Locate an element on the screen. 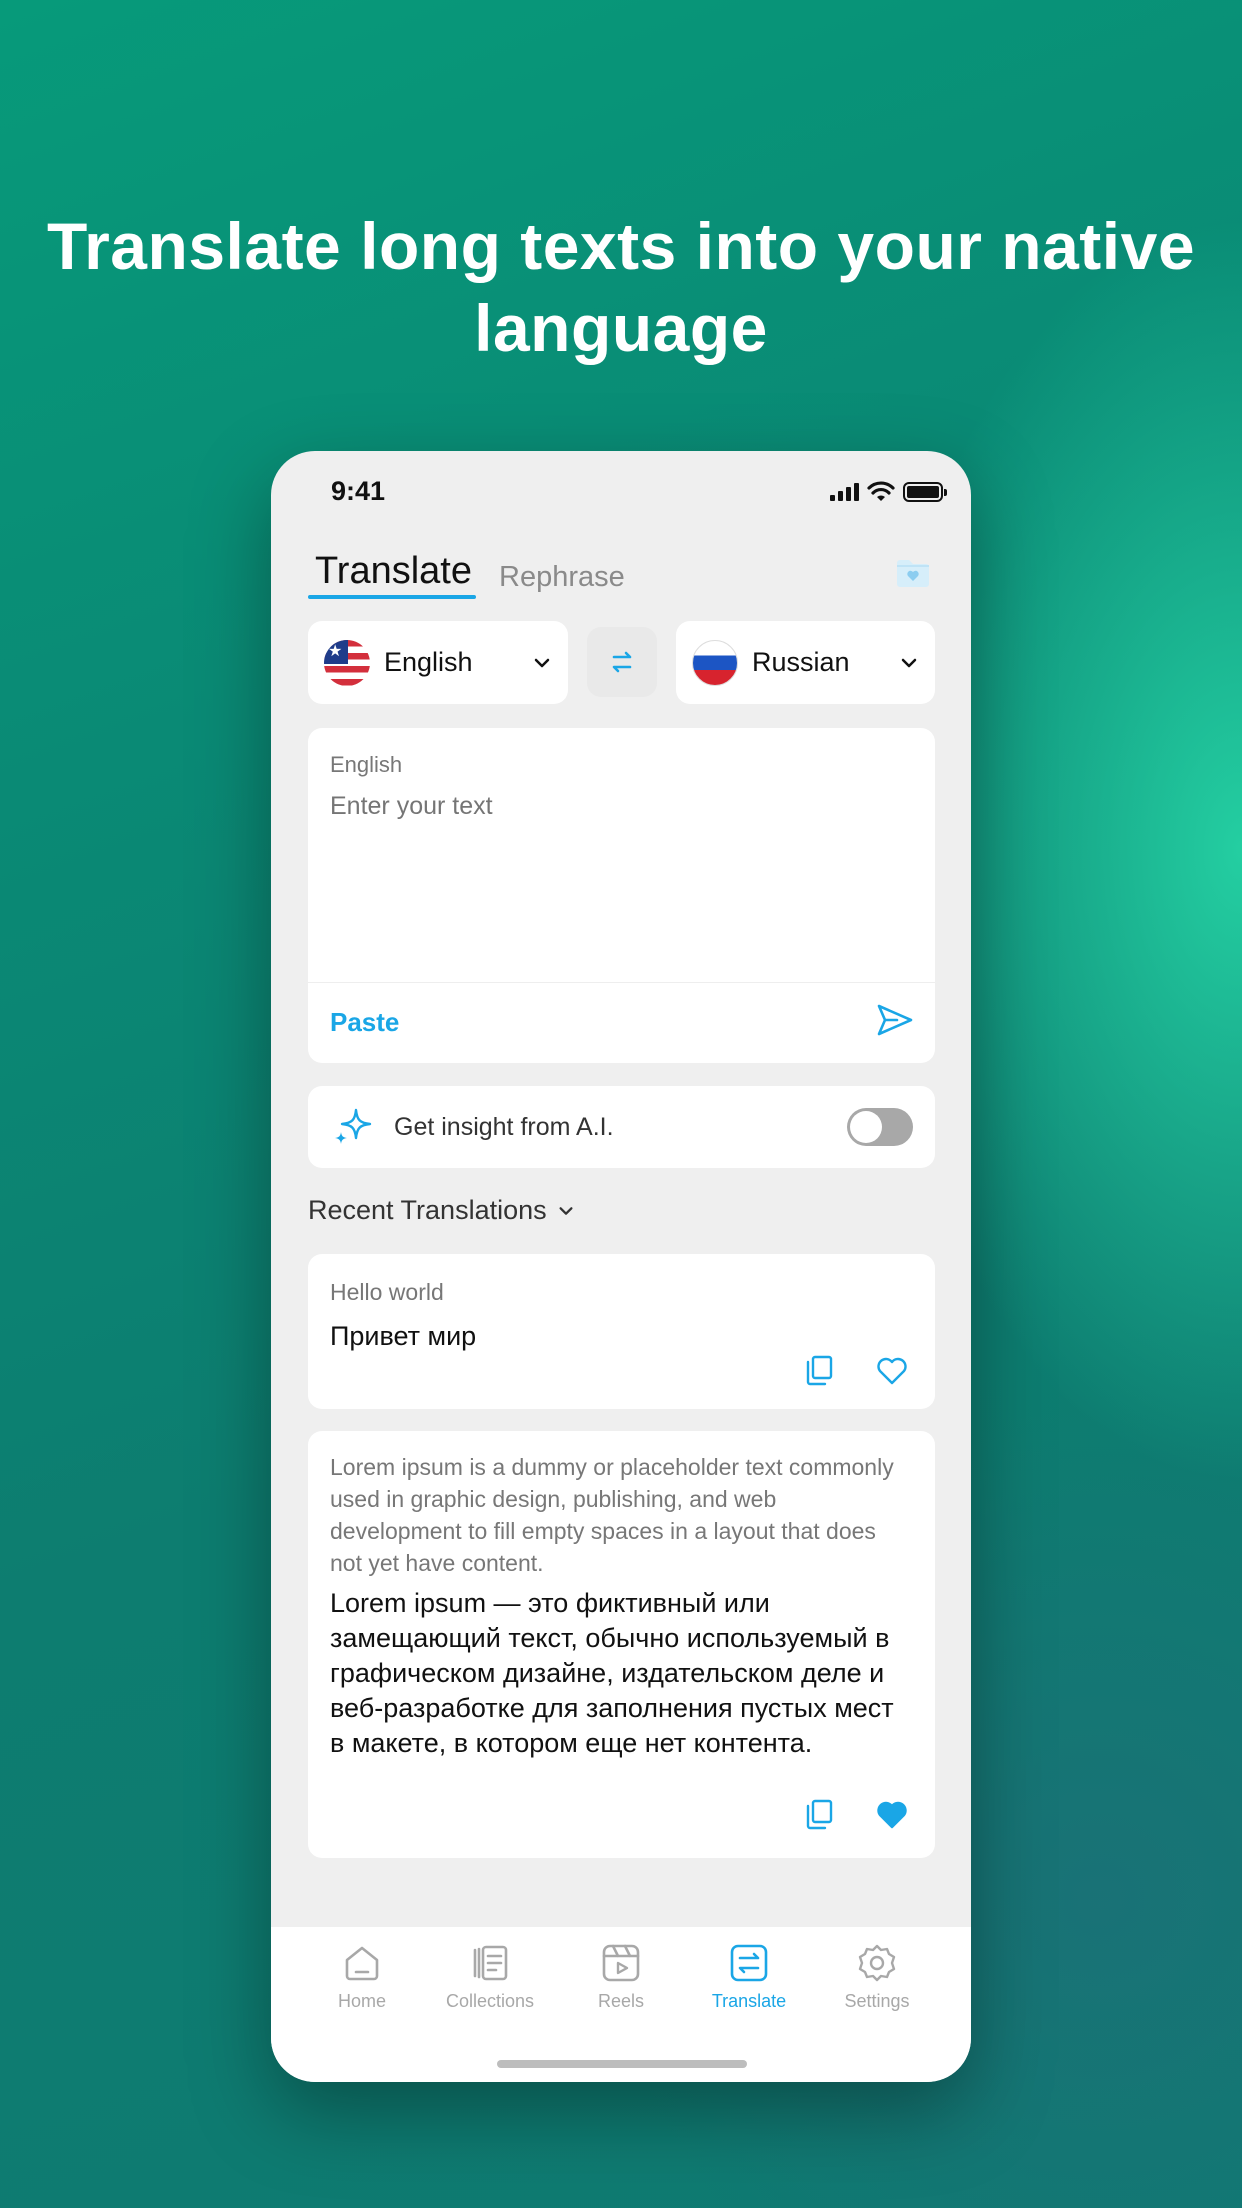 Image resolution: width=1242 pixels, height=2208 pixels. swap-languages-button is located at coordinates (622, 662).